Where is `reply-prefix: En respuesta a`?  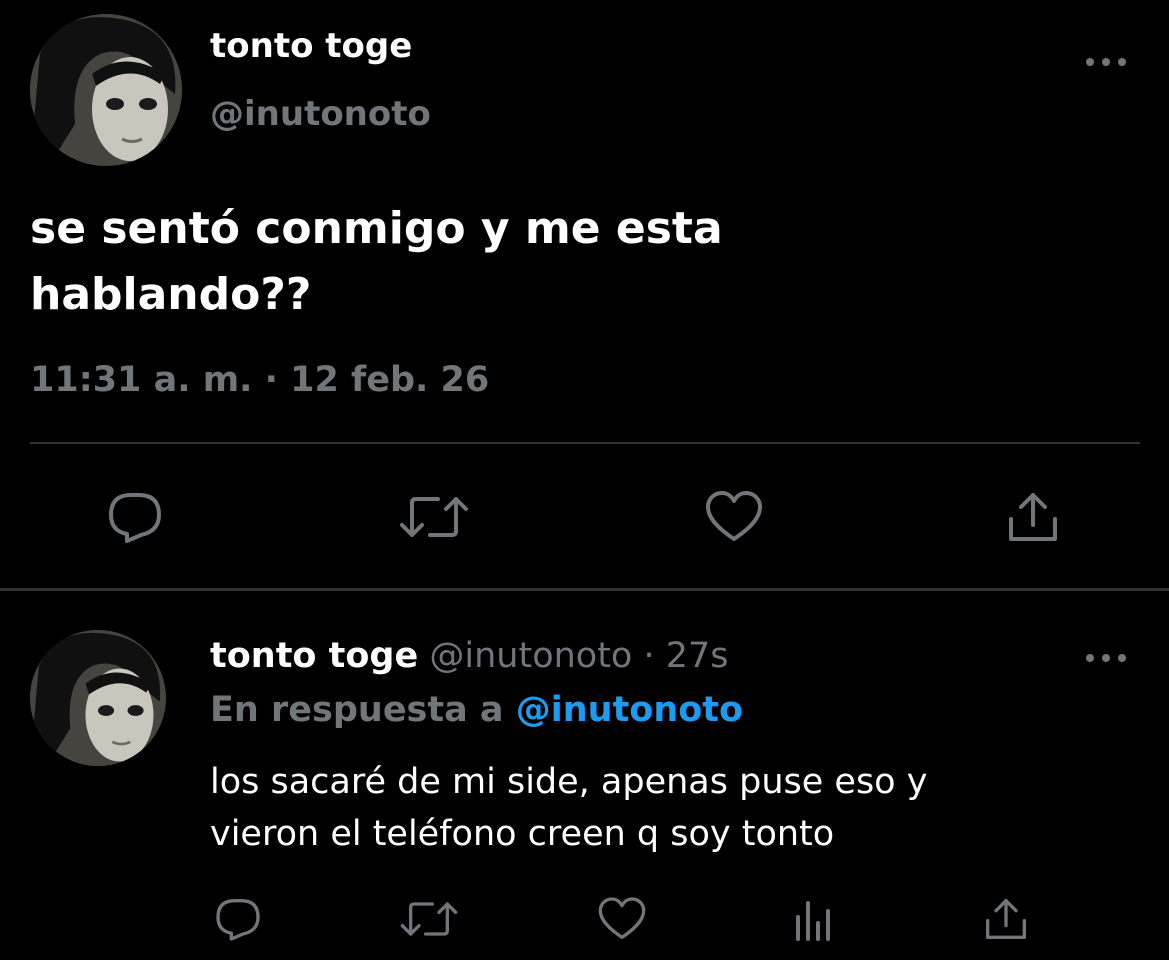 reply-prefix: En respuesta a is located at coordinates (357, 710).